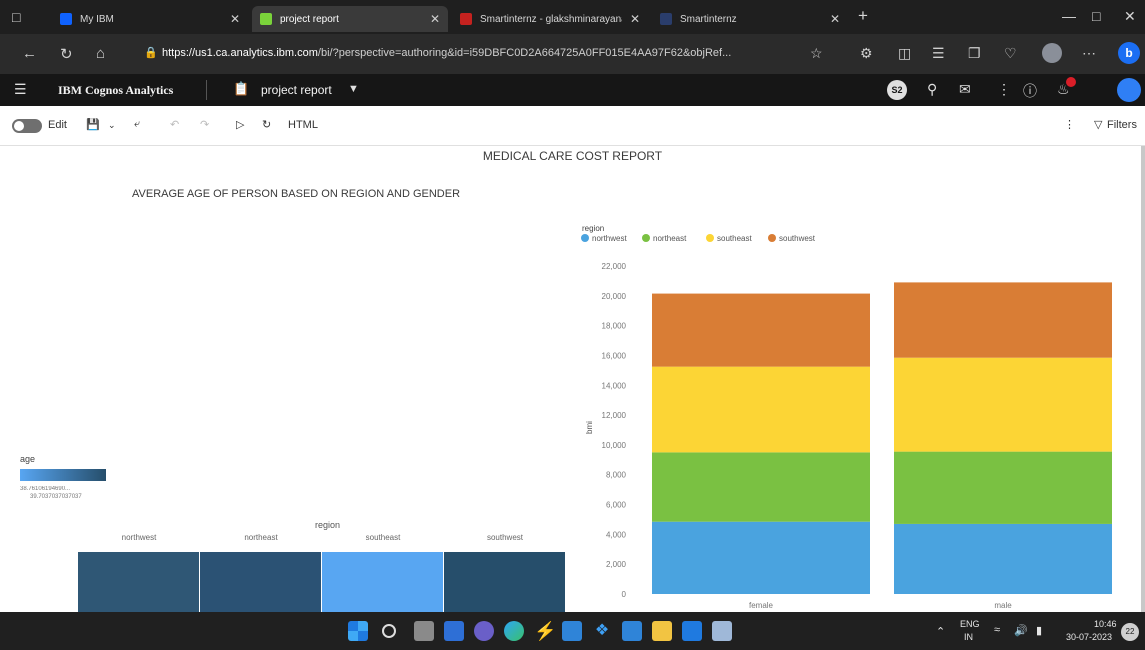 The image size is (1145, 650). I want to click on search-icon, so click(389, 631).